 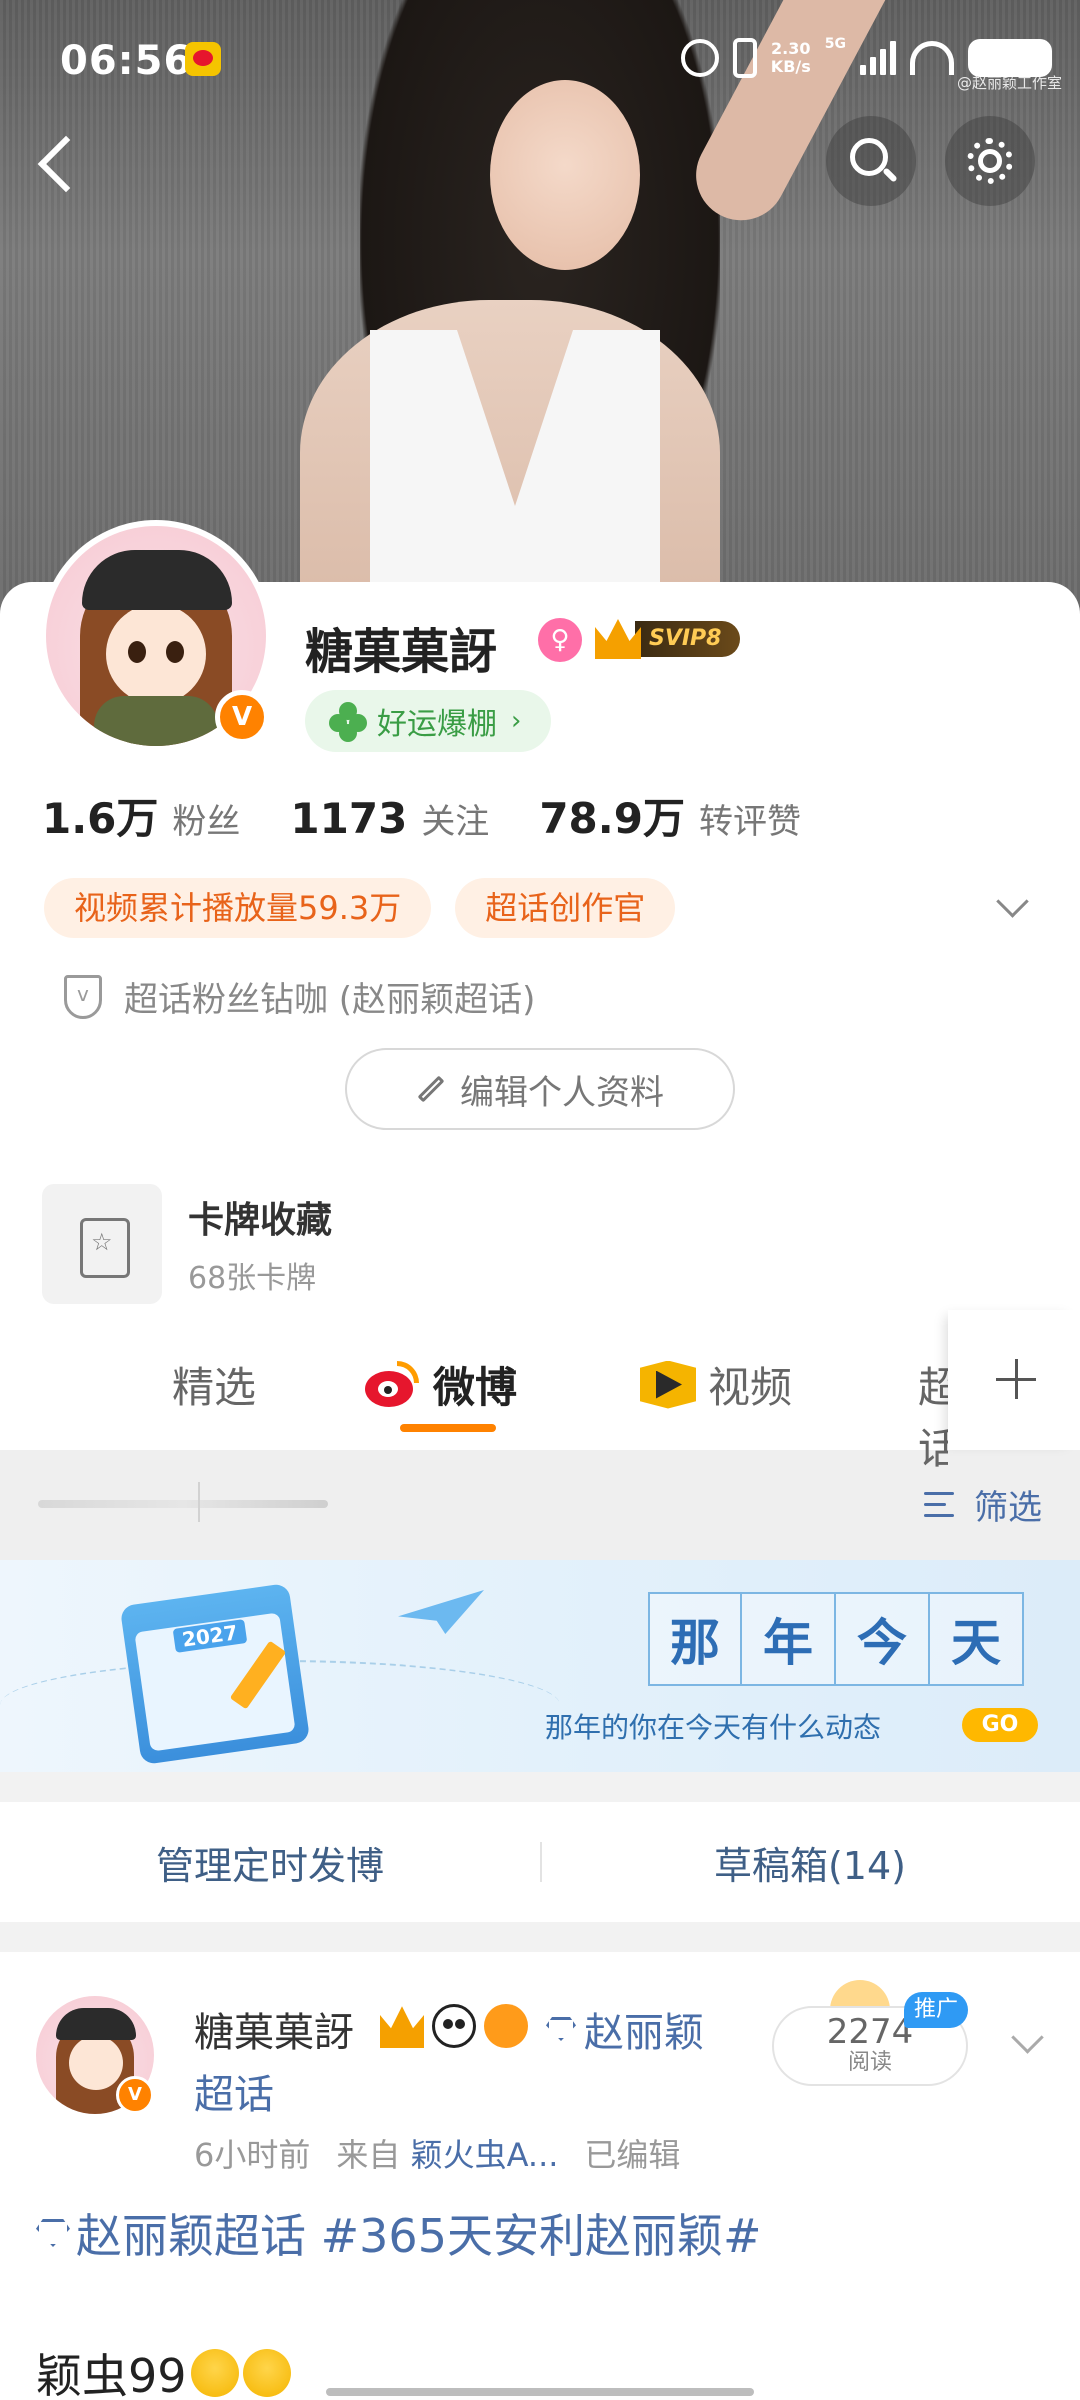 I want to click on post-body-line: 颖虫99, so click(x=111, y=2374).